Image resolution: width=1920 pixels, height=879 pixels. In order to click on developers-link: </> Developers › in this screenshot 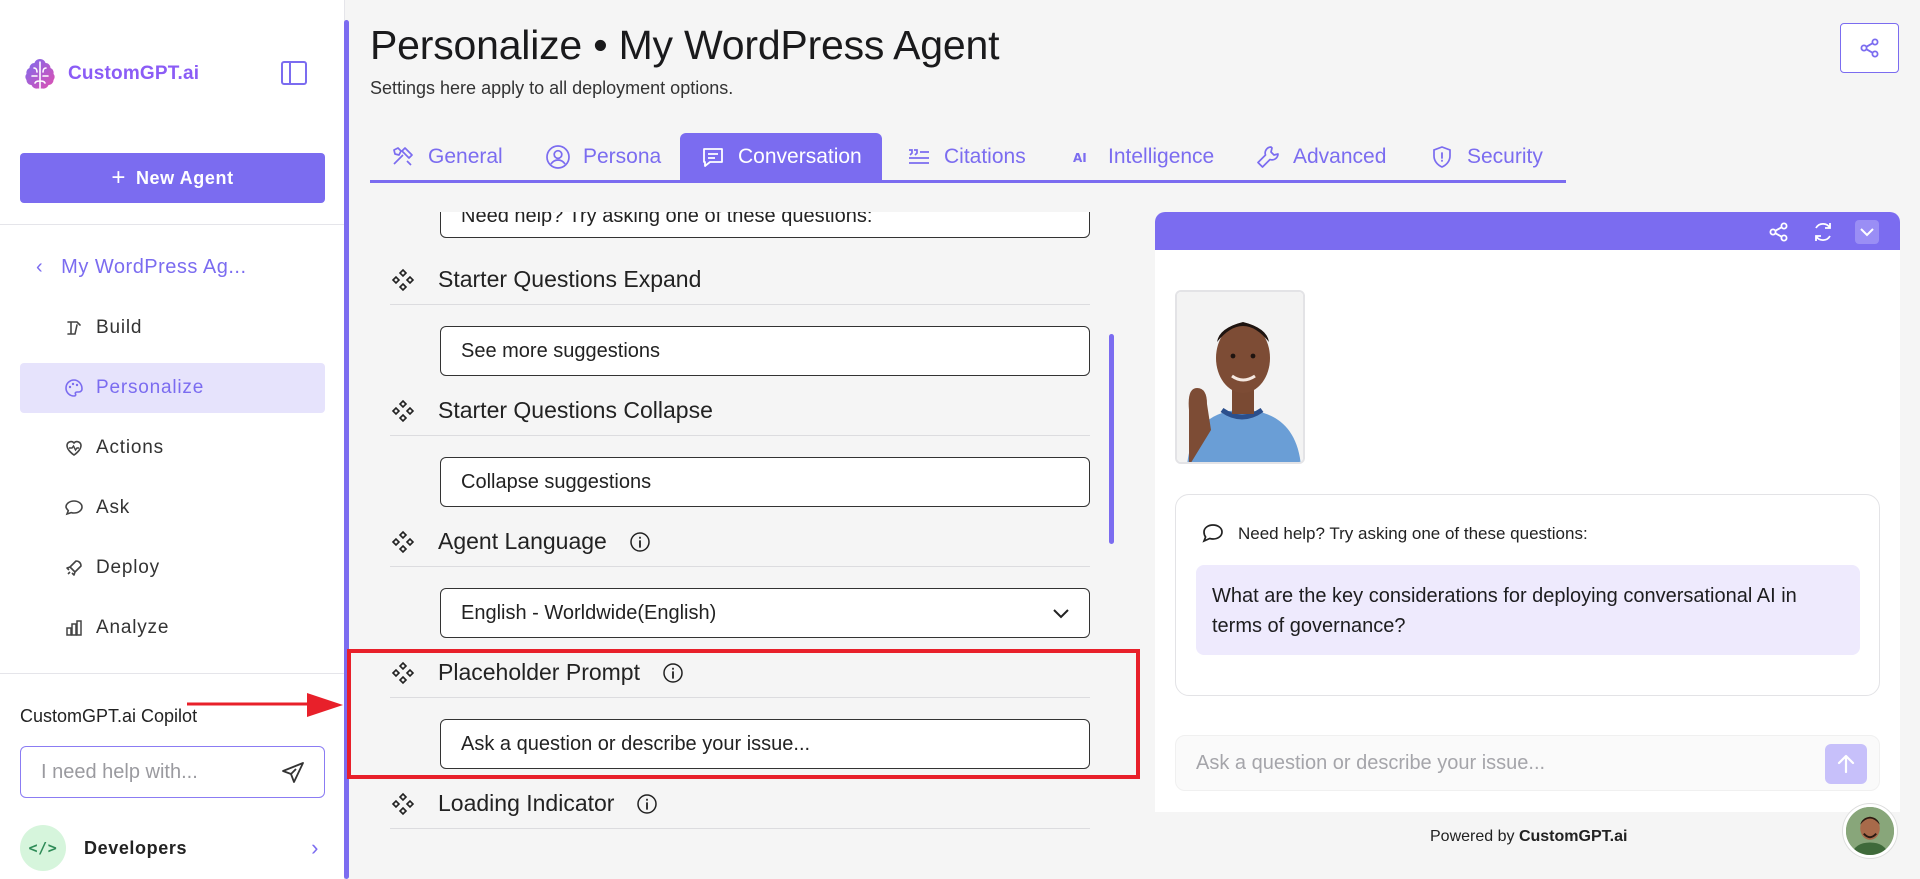, I will do `click(172, 848)`.